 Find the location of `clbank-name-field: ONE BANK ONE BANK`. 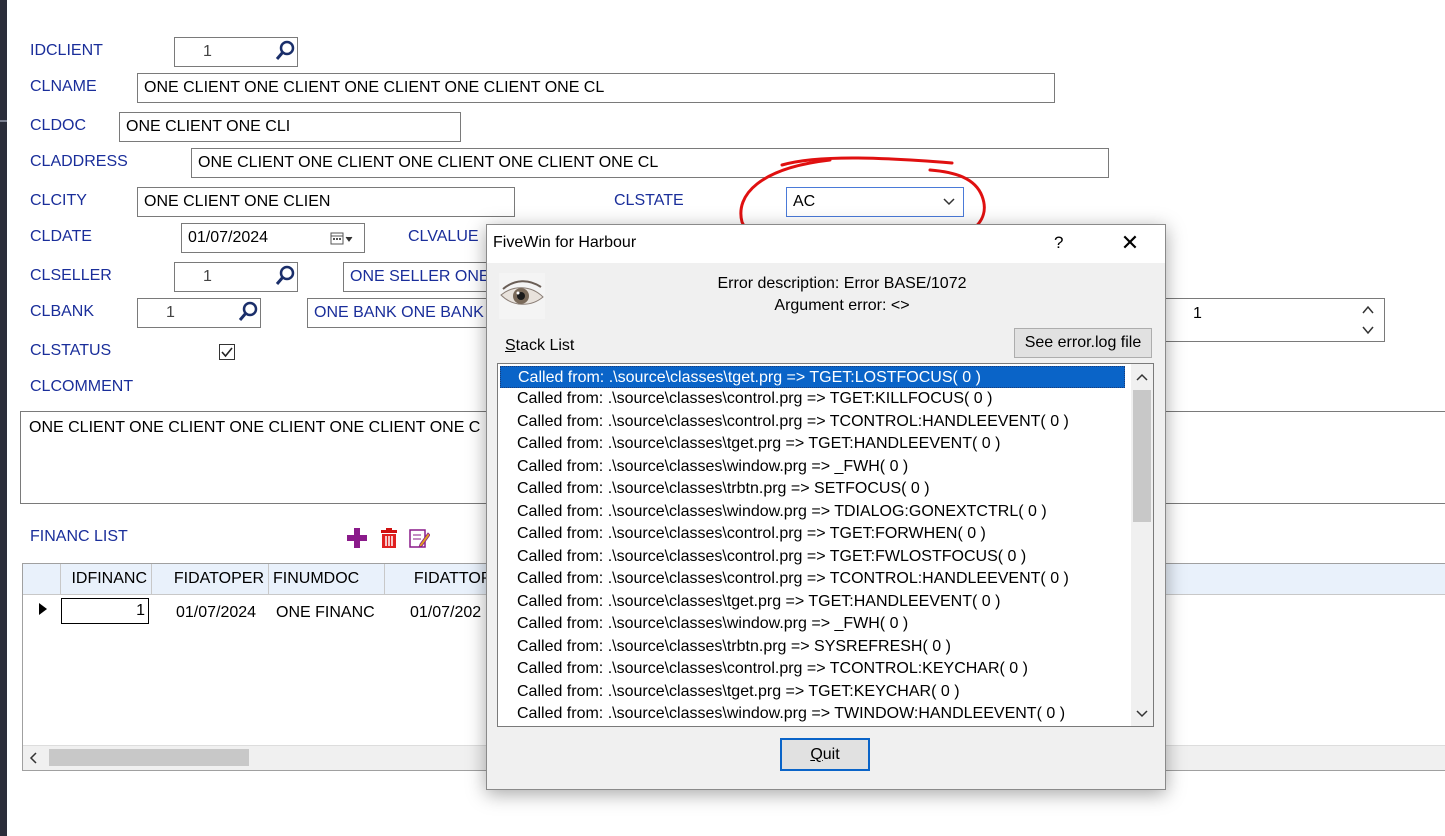

clbank-name-field: ONE BANK ONE BANK is located at coordinates (407, 313).